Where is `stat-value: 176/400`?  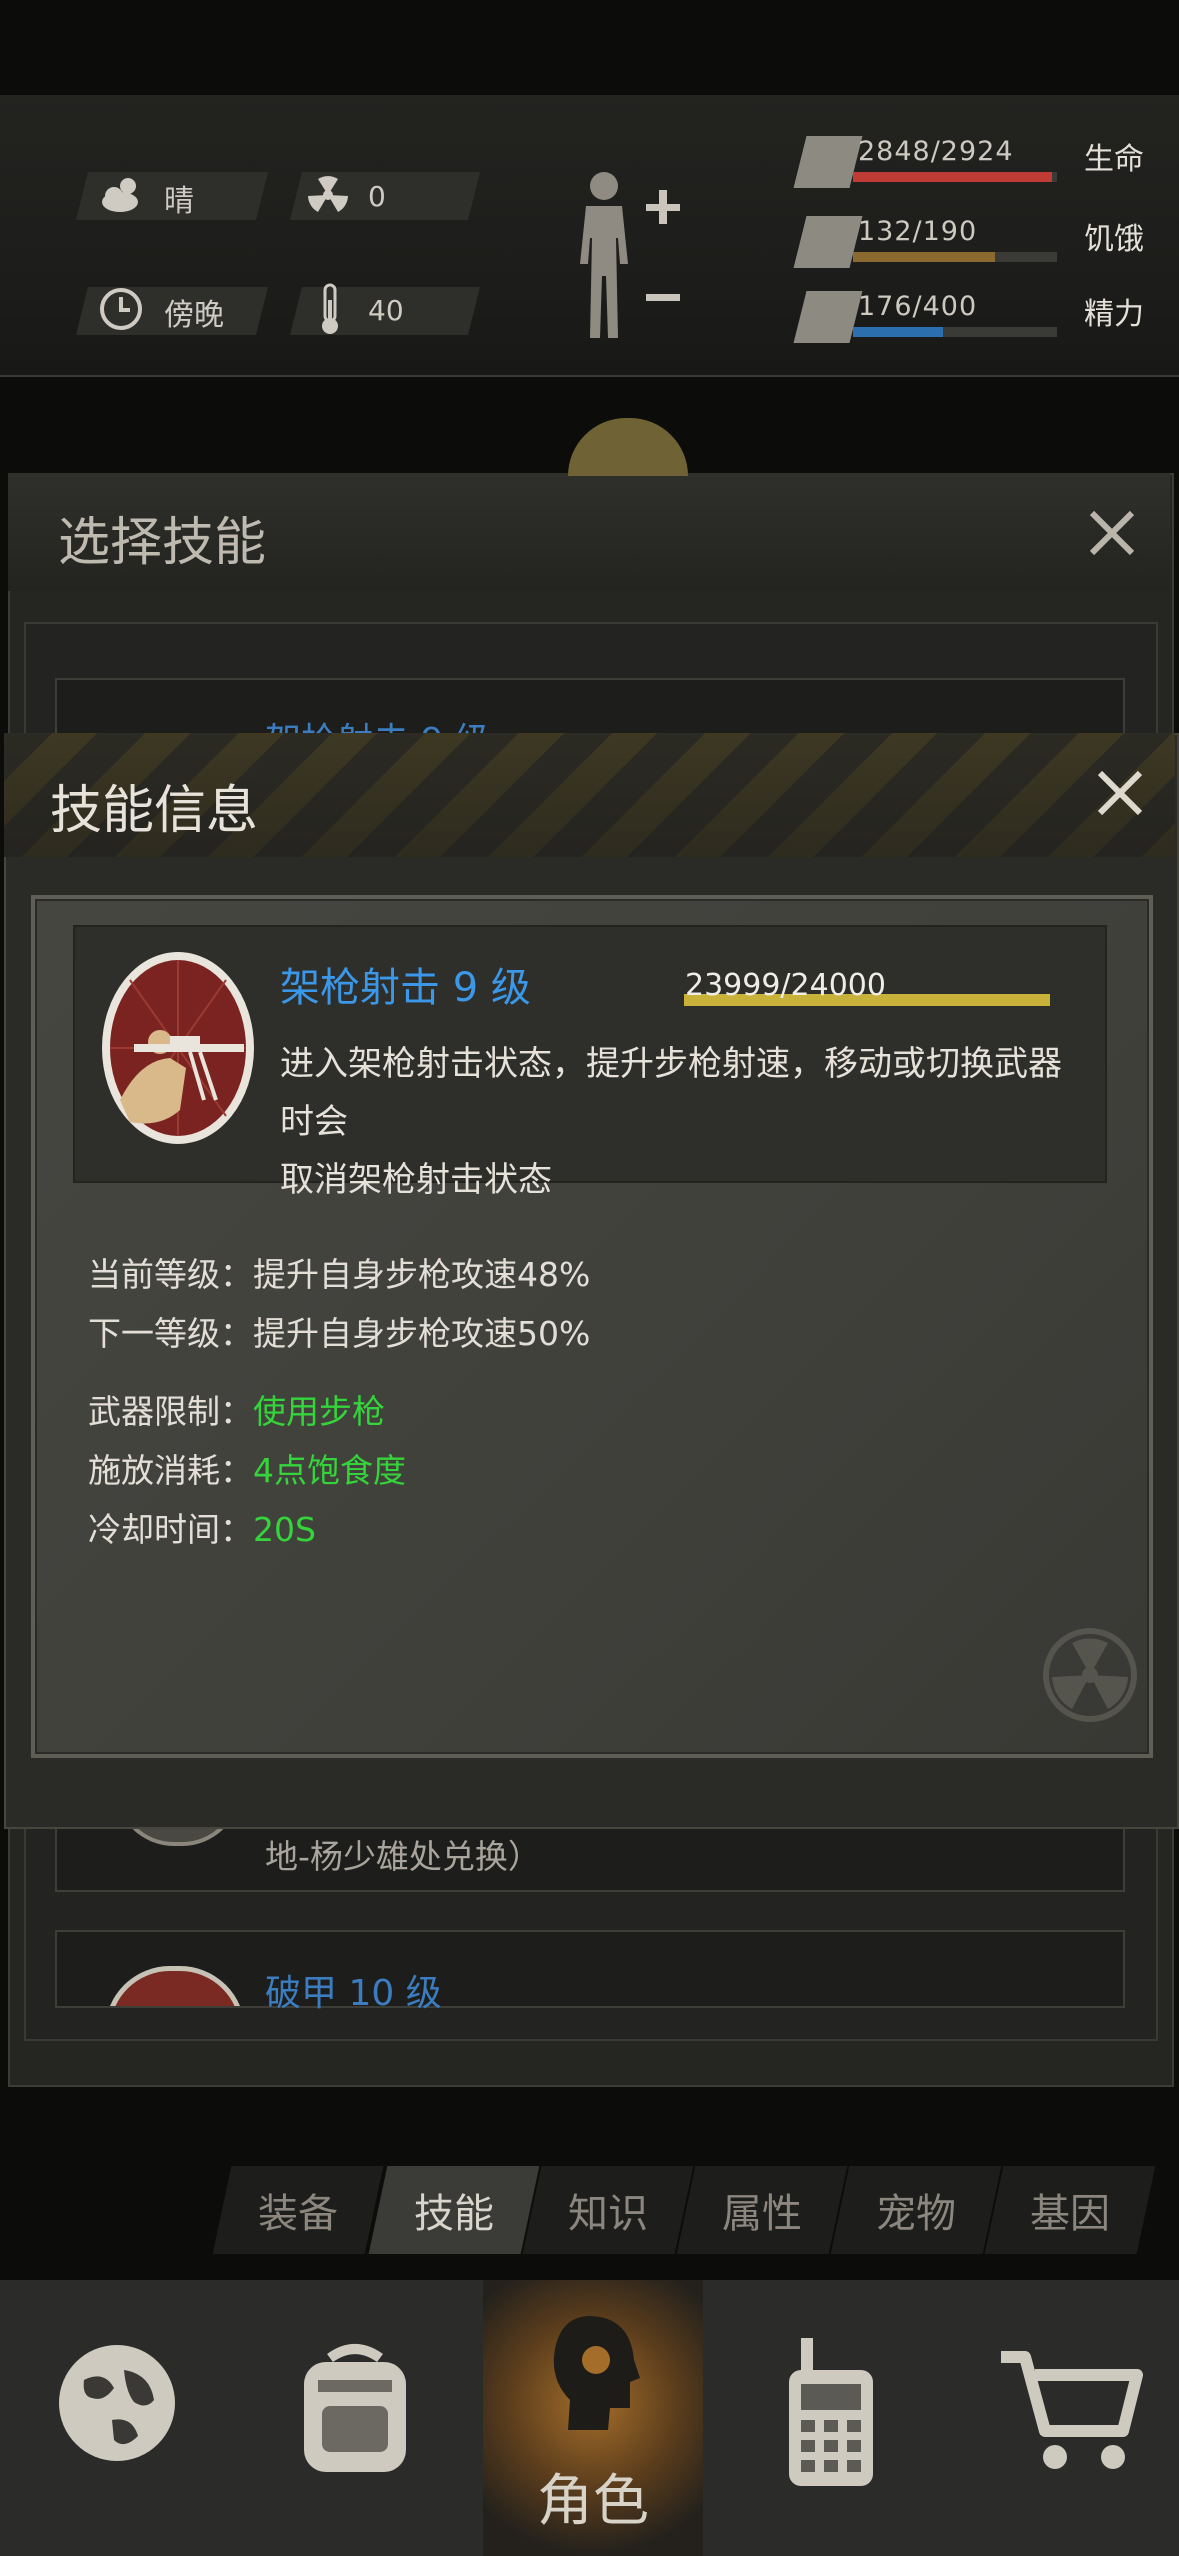 stat-value: 176/400 is located at coordinates (918, 306).